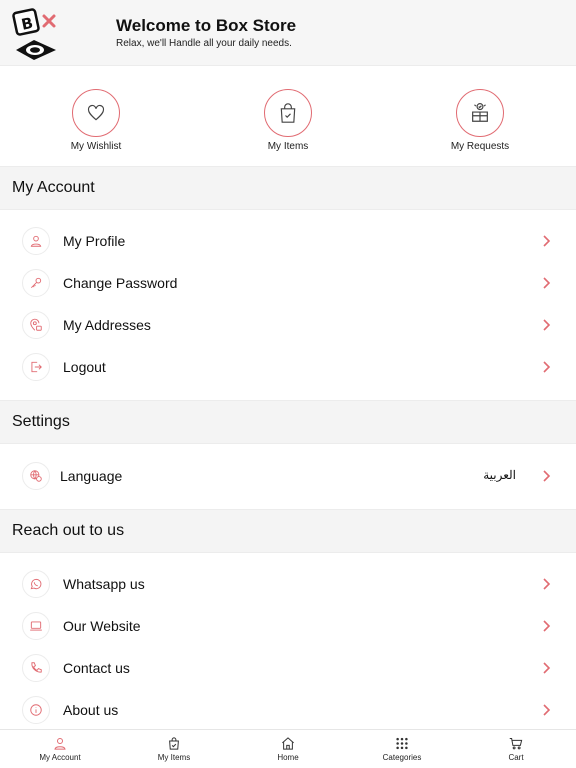  Describe the element at coordinates (288, 284) in the screenshot. I see `change-password-row: Change Password` at that location.